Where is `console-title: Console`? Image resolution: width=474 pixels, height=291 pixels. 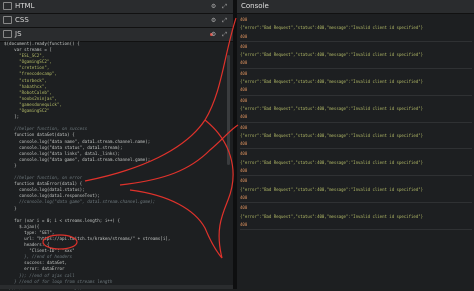 console-title: Console is located at coordinates (255, 6).